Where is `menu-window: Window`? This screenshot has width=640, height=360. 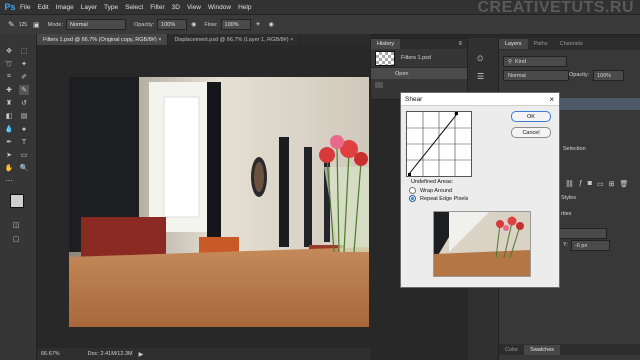 menu-window: Window is located at coordinates (219, 7).